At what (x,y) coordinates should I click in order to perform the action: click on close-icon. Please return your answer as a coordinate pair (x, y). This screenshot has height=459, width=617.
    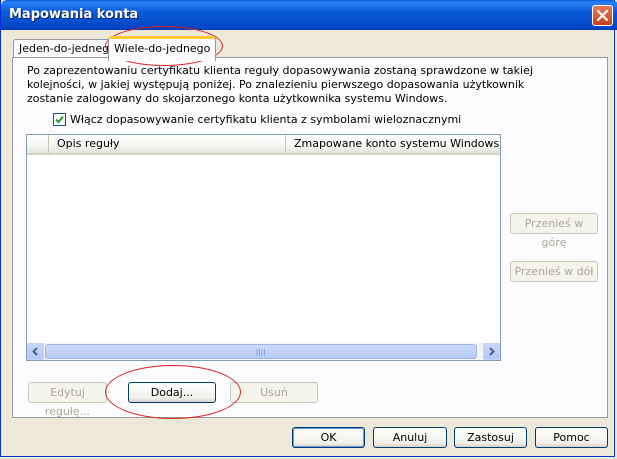
    Looking at the image, I should click on (602, 15).